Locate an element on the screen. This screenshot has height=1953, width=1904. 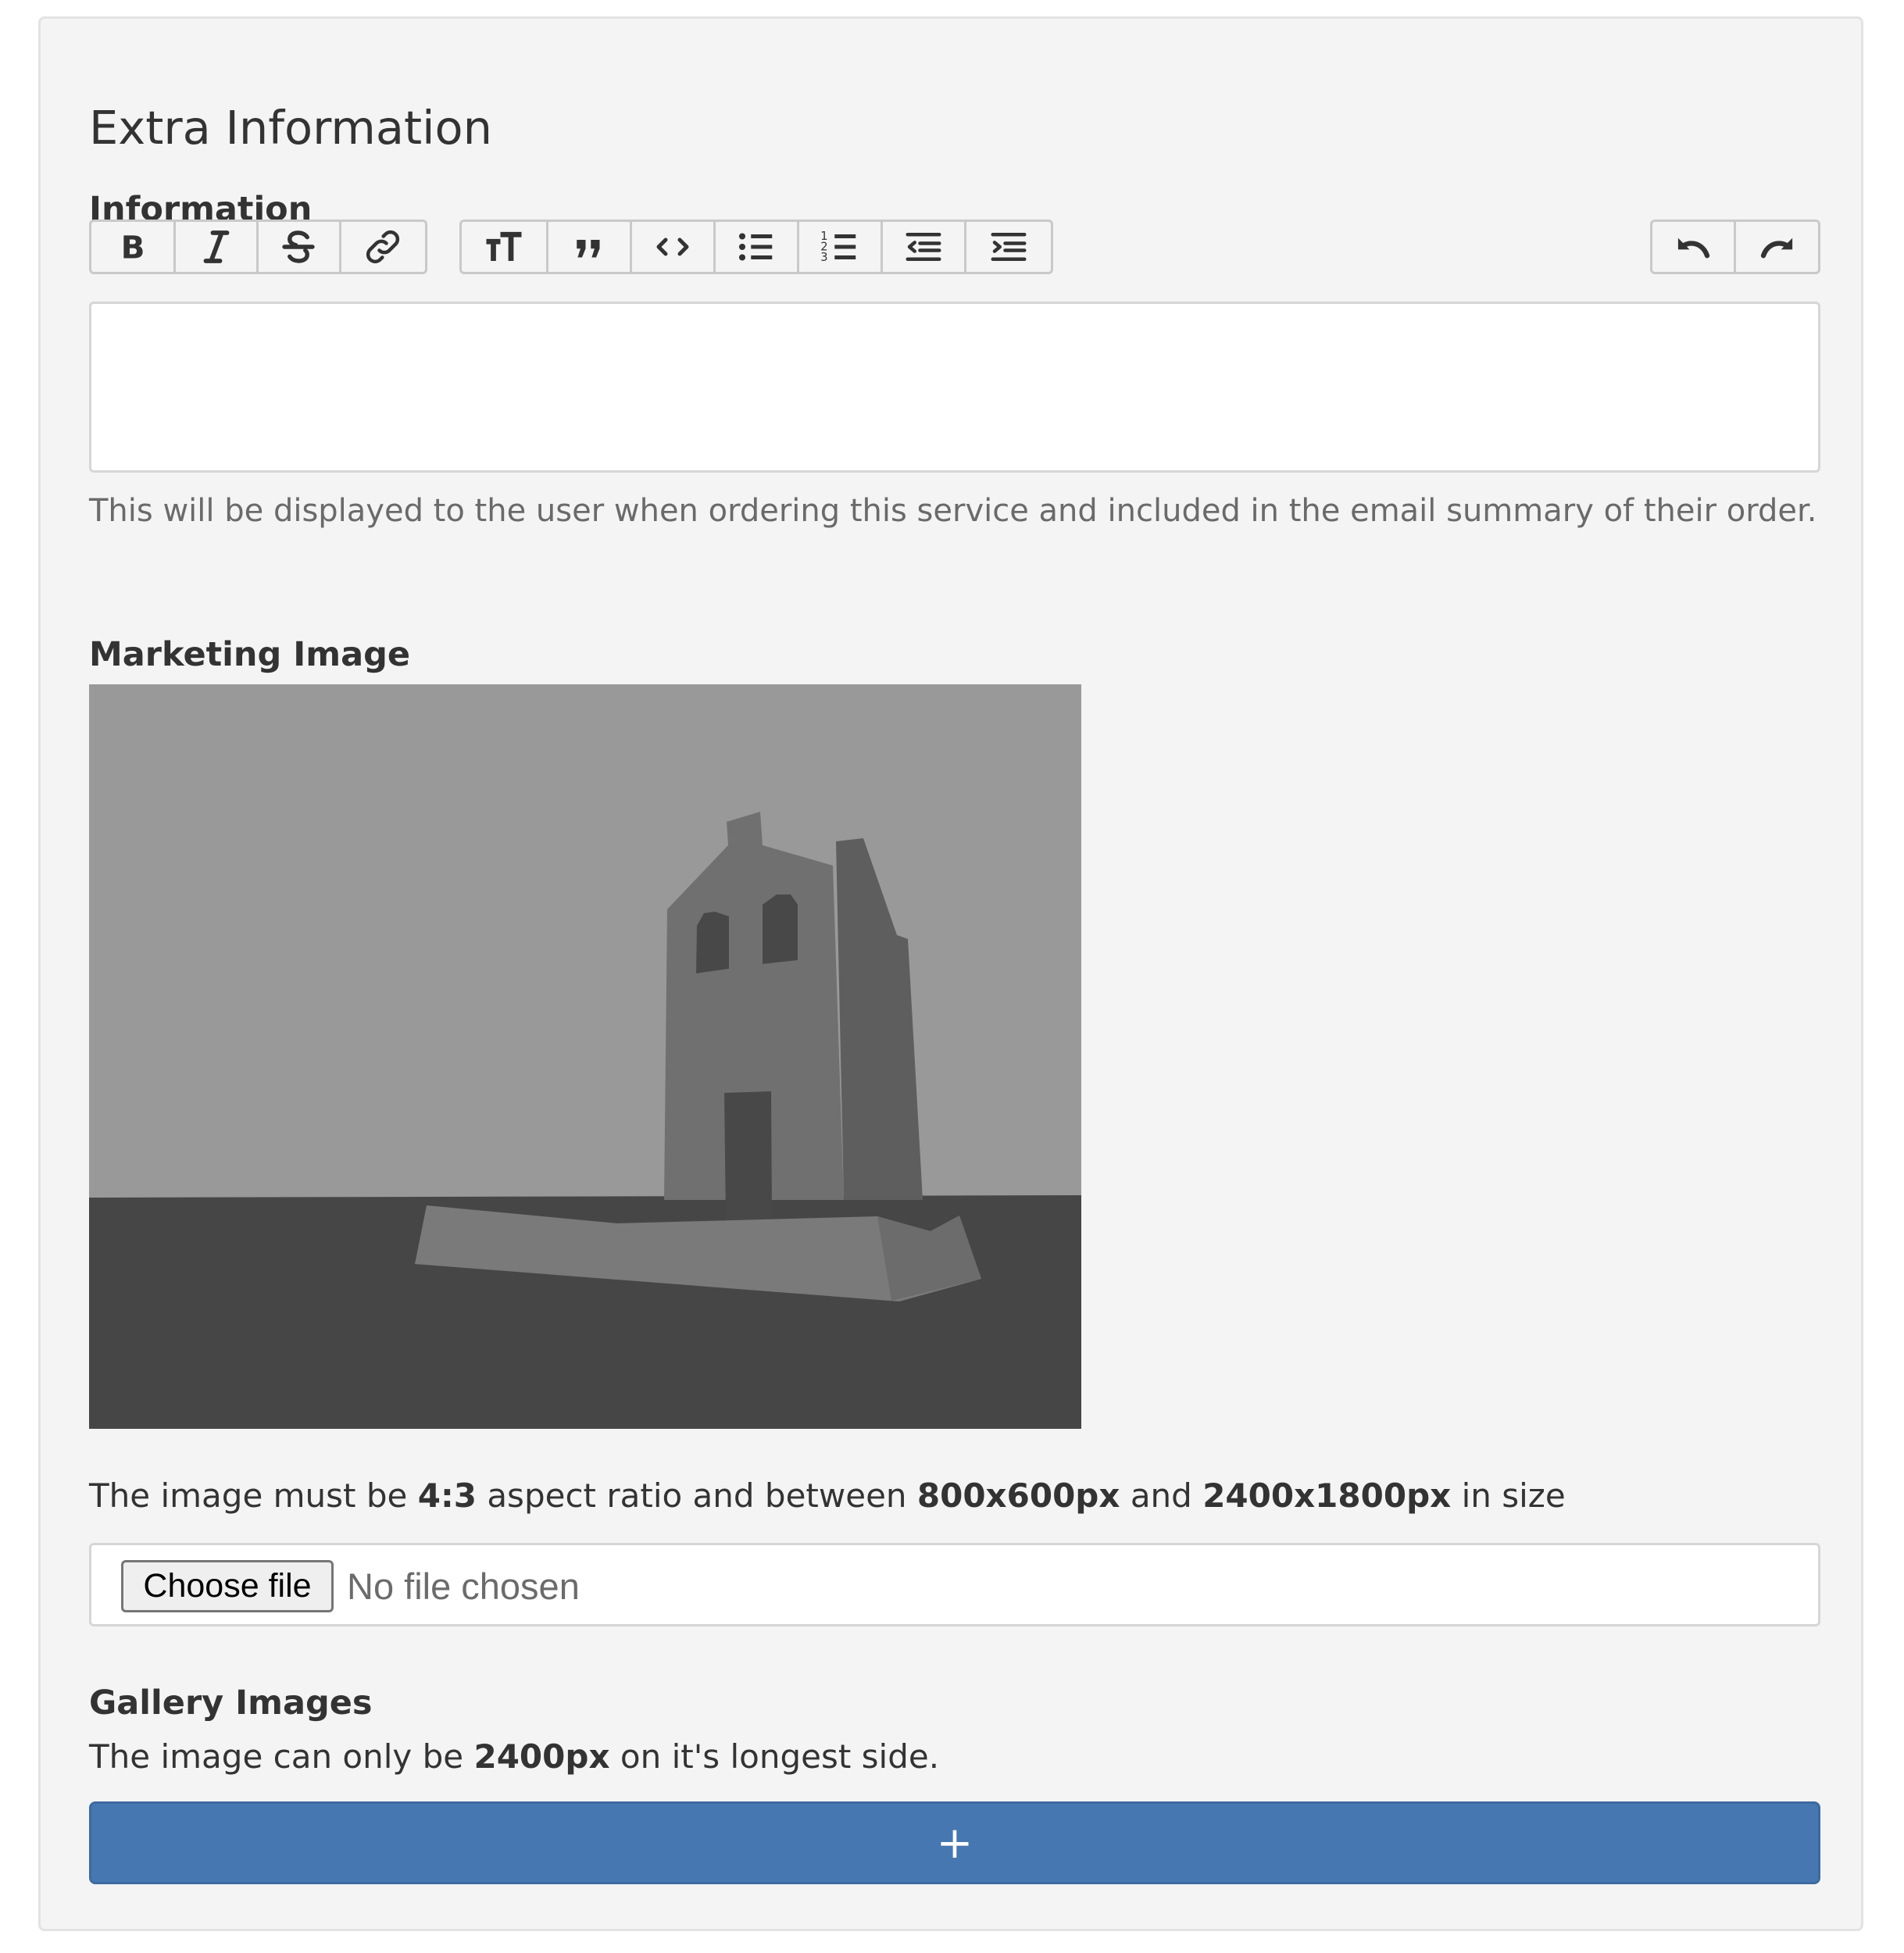
text-format-toolbar-group: B is located at coordinates (258, 247).